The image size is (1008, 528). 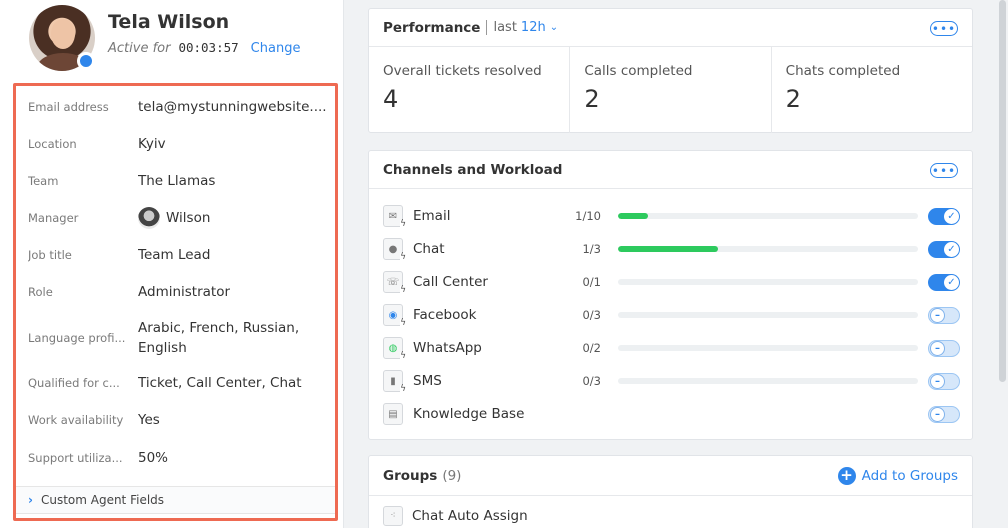 What do you see at coordinates (174, 255) in the screenshot?
I see `job-title-value: Team Lead` at bounding box center [174, 255].